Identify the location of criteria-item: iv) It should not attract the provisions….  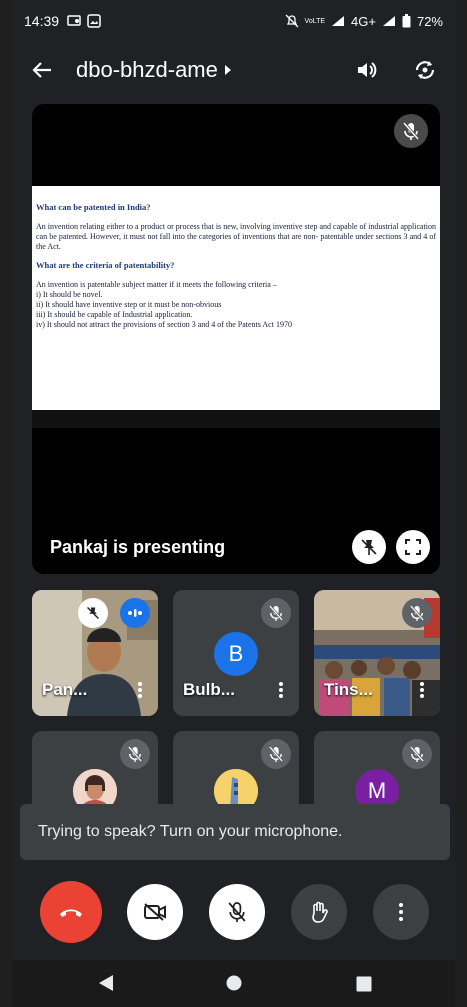
(164, 324).